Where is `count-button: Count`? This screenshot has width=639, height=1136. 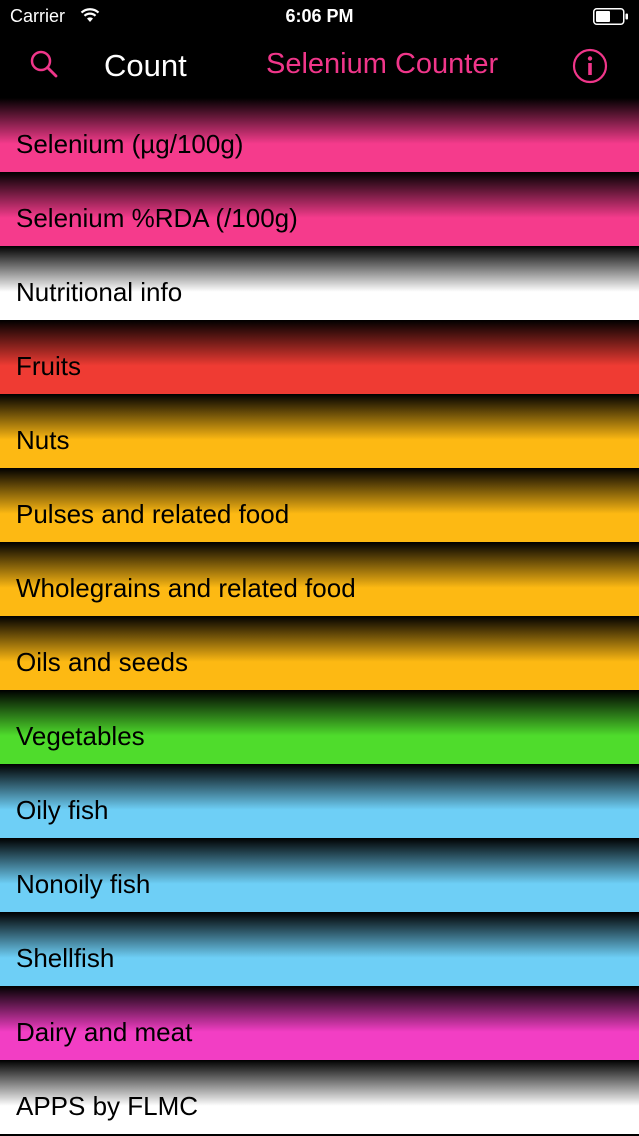 count-button: Count is located at coordinates (145, 66).